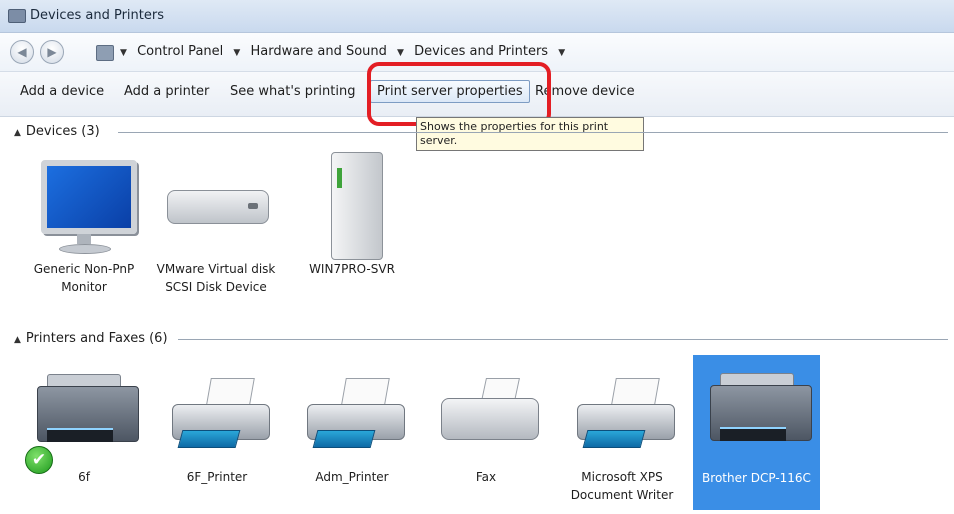 This screenshot has height=514, width=954. Describe the element at coordinates (17, 16) in the screenshot. I see `devices-printers-window-icon` at that location.